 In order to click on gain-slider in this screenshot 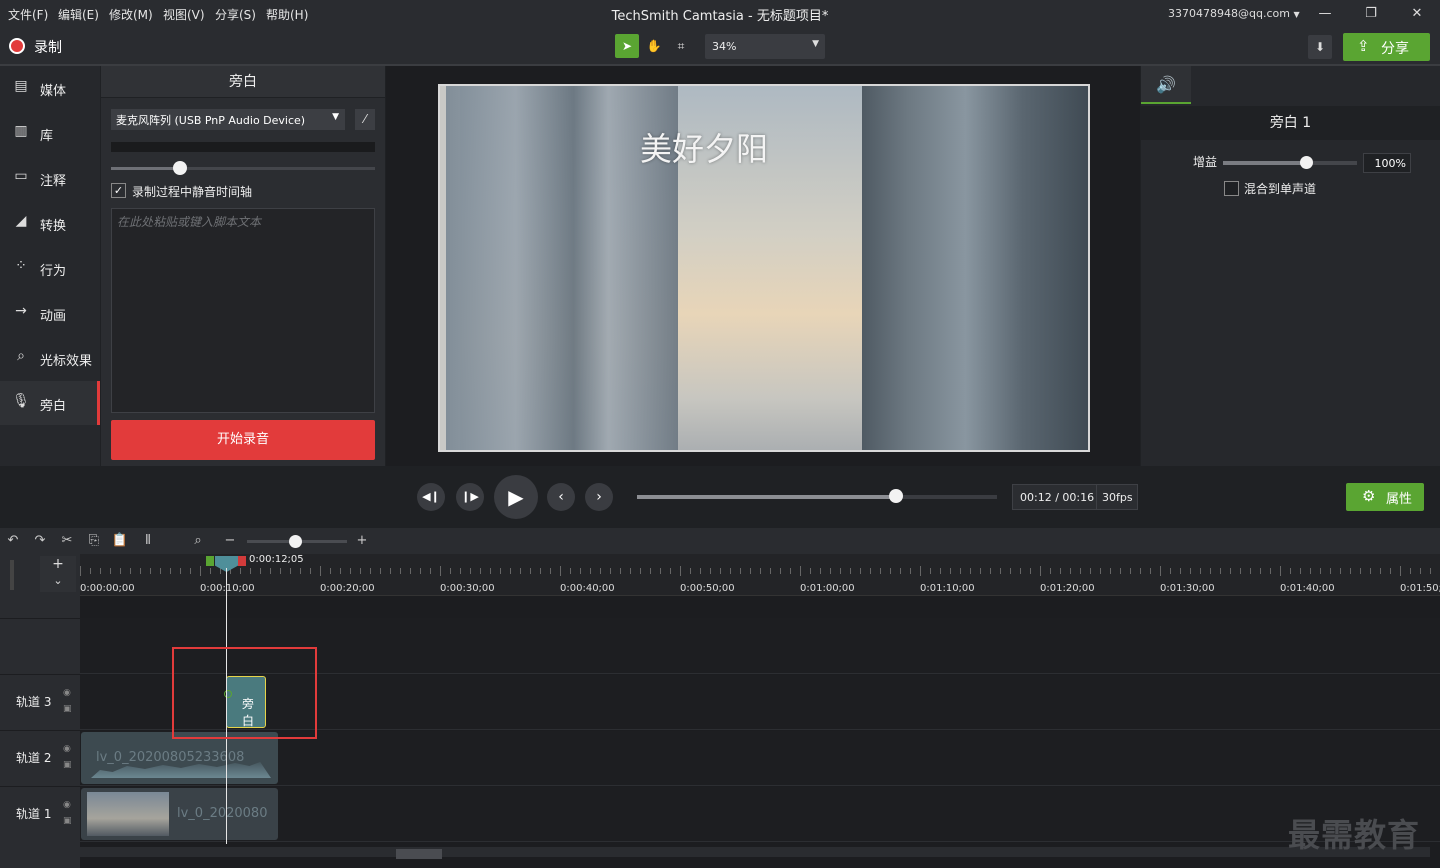, I will do `click(1290, 162)`.